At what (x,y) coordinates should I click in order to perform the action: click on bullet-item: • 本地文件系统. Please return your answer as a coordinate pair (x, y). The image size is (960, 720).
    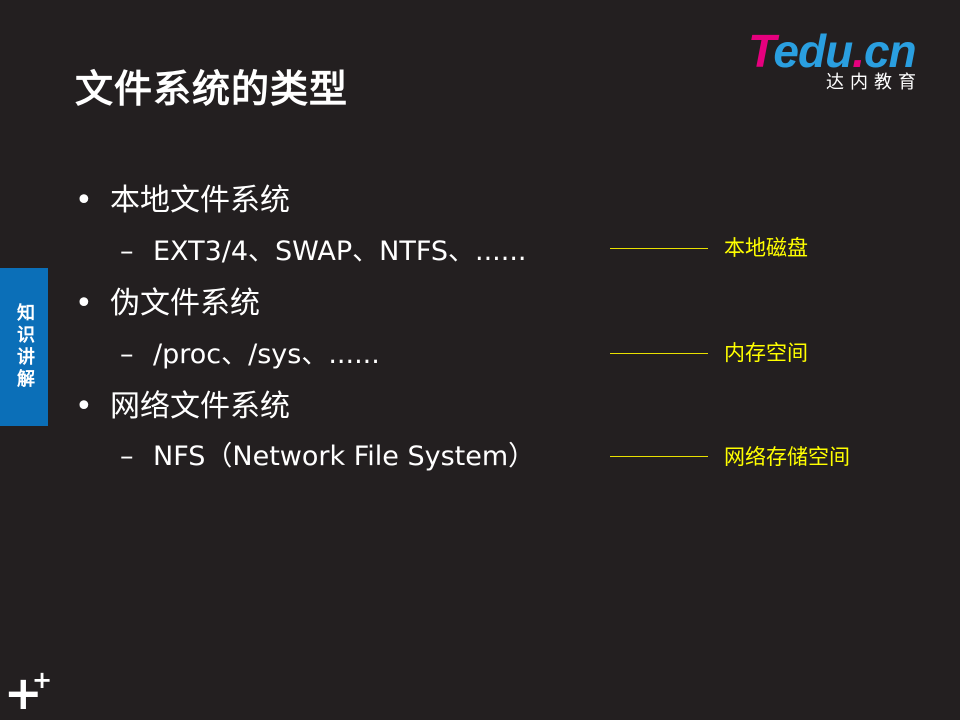
    Looking at the image, I should click on (182, 201).